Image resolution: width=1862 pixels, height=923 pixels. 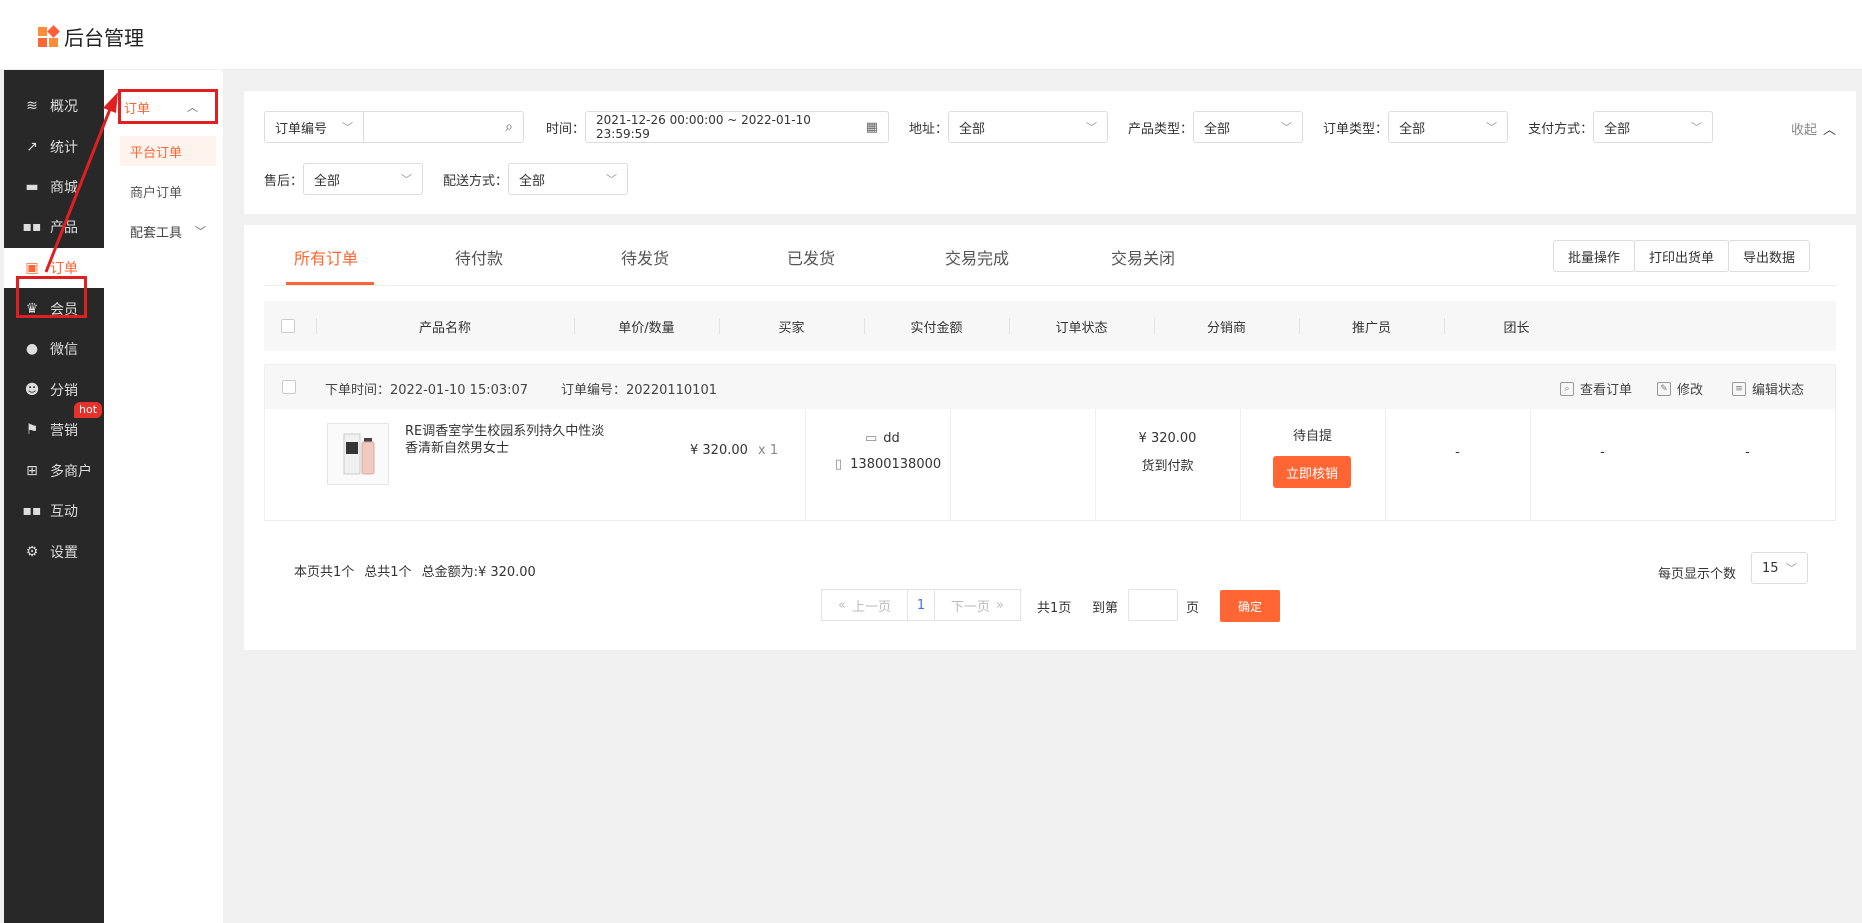 What do you see at coordinates (1457, 452) in the screenshot?
I see `distributor-value: -` at bounding box center [1457, 452].